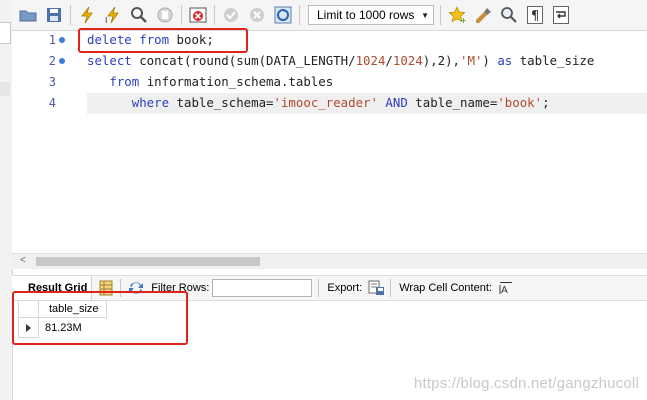  What do you see at coordinates (546, 102) in the screenshot?
I see `sql-text: ;` at bounding box center [546, 102].